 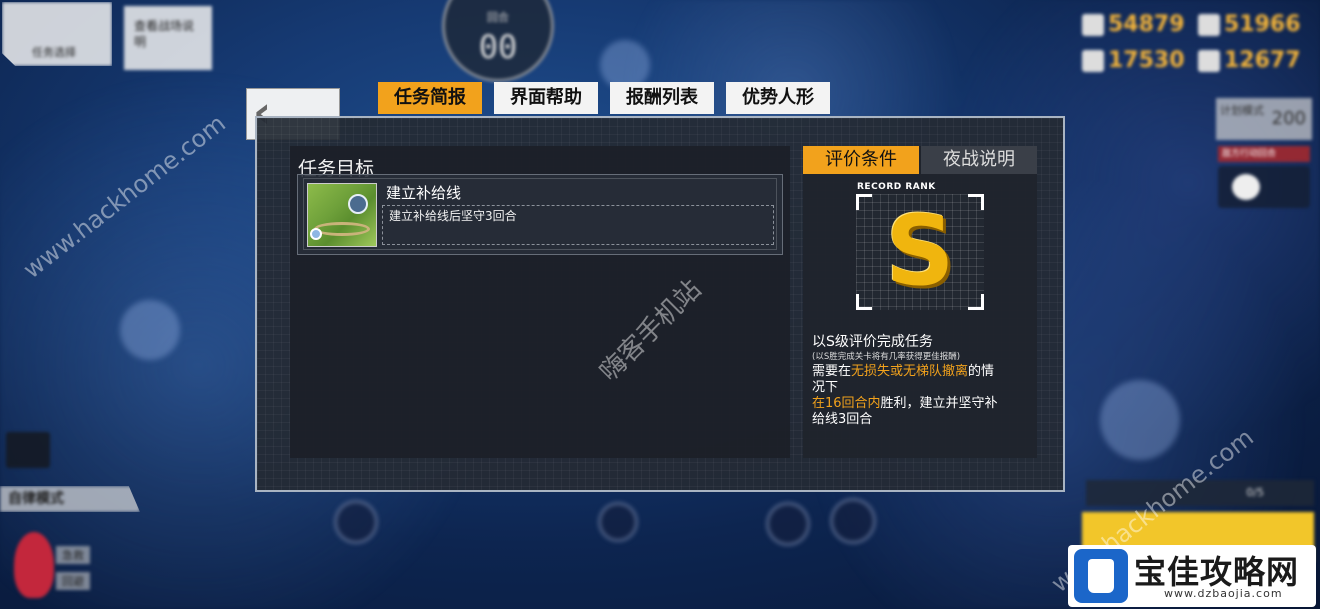 I want to click on objective-description: 建立补给线后坚守3回合, so click(x=453, y=216).